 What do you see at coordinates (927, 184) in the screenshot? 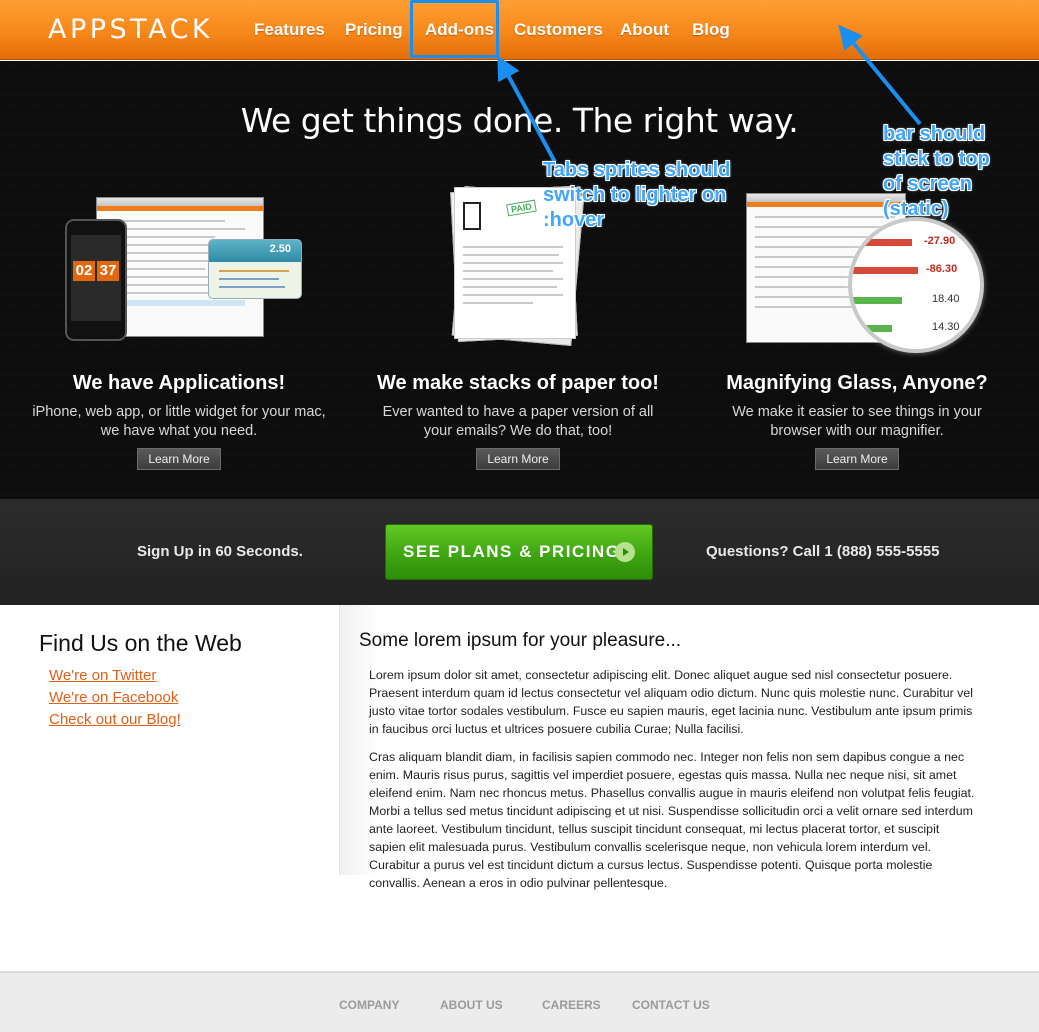
I see `annotation-bar-line-3: of screen` at bounding box center [927, 184].